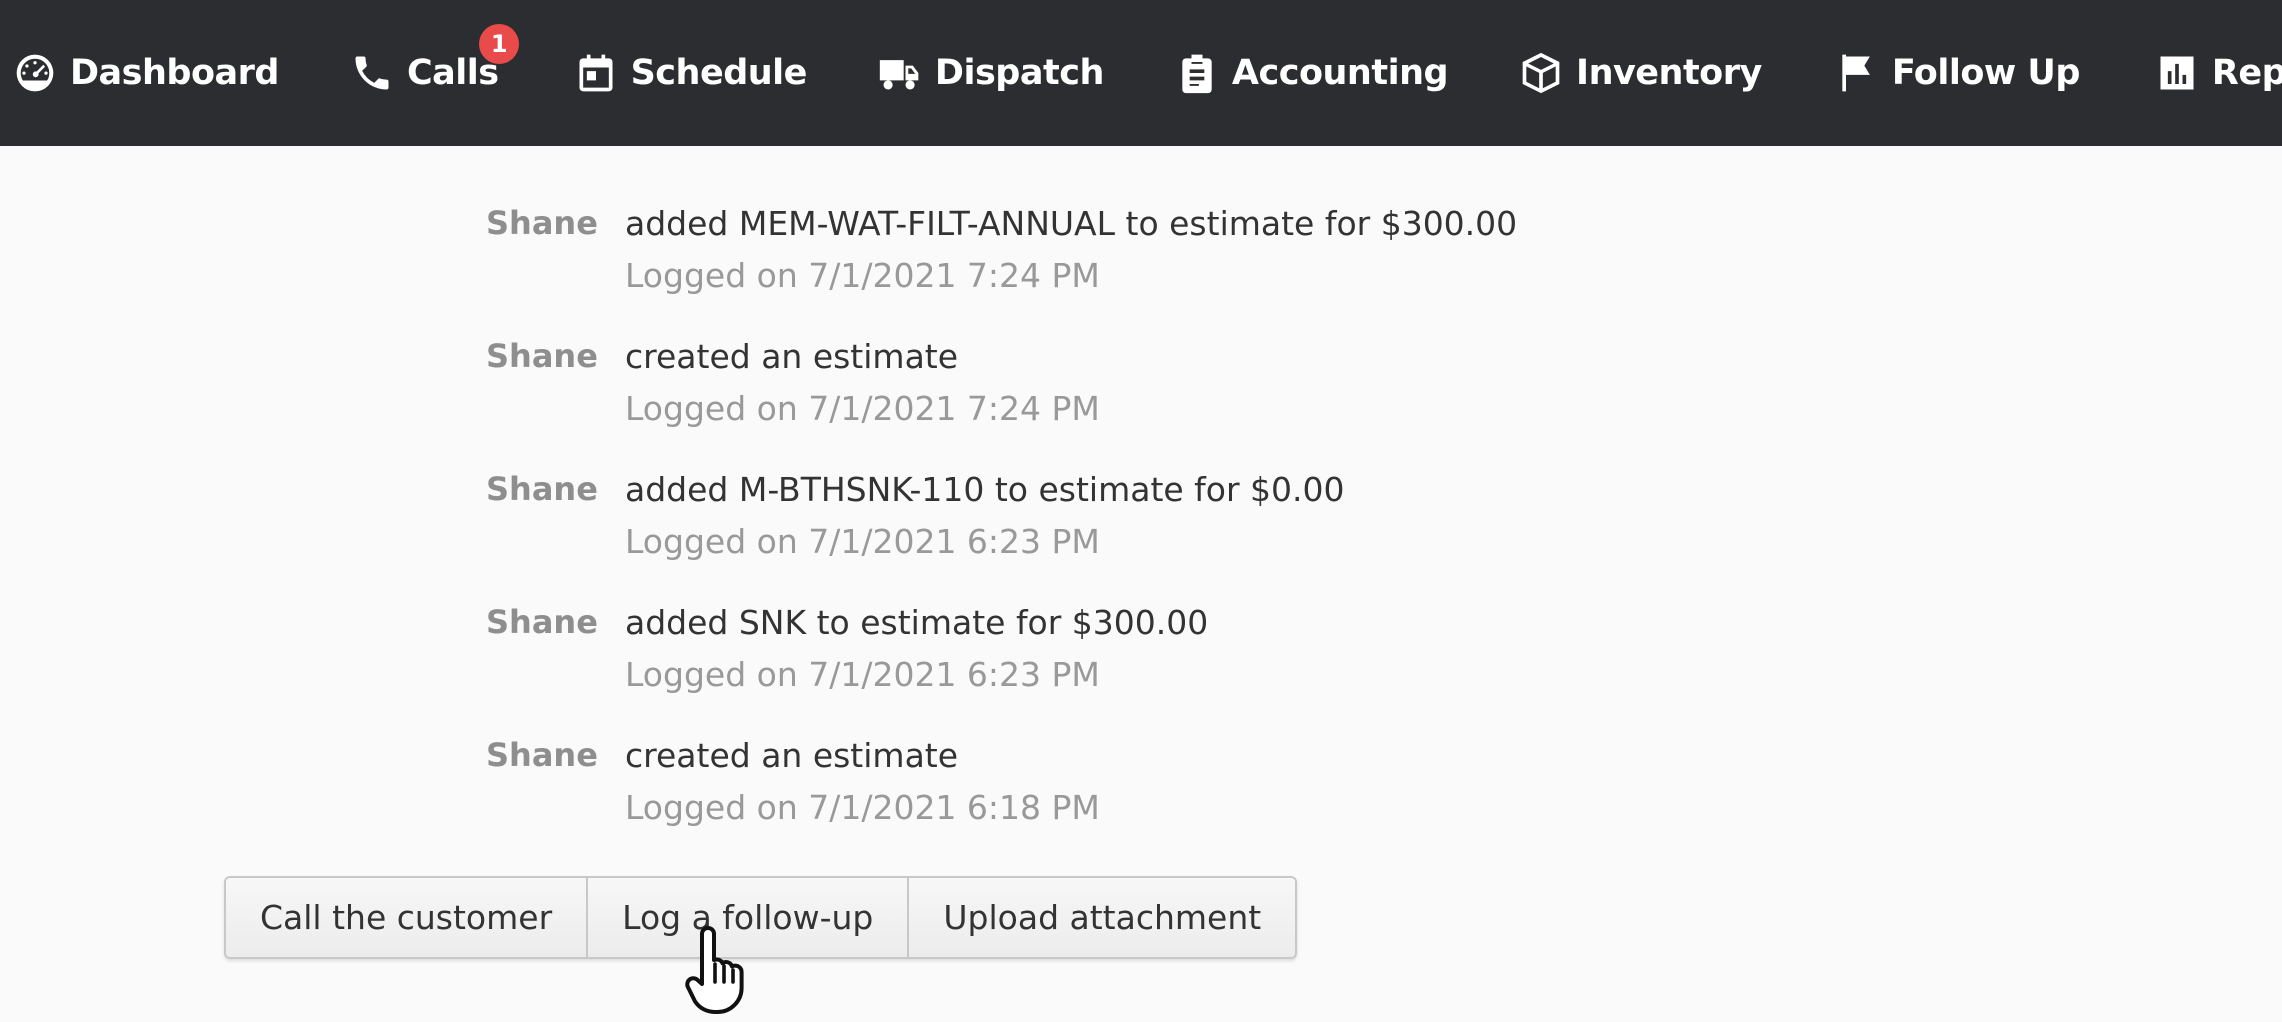 This screenshot has height=1022, width=2282. I want to click on nav-item-schedule: Schedule, so click(690, 73).